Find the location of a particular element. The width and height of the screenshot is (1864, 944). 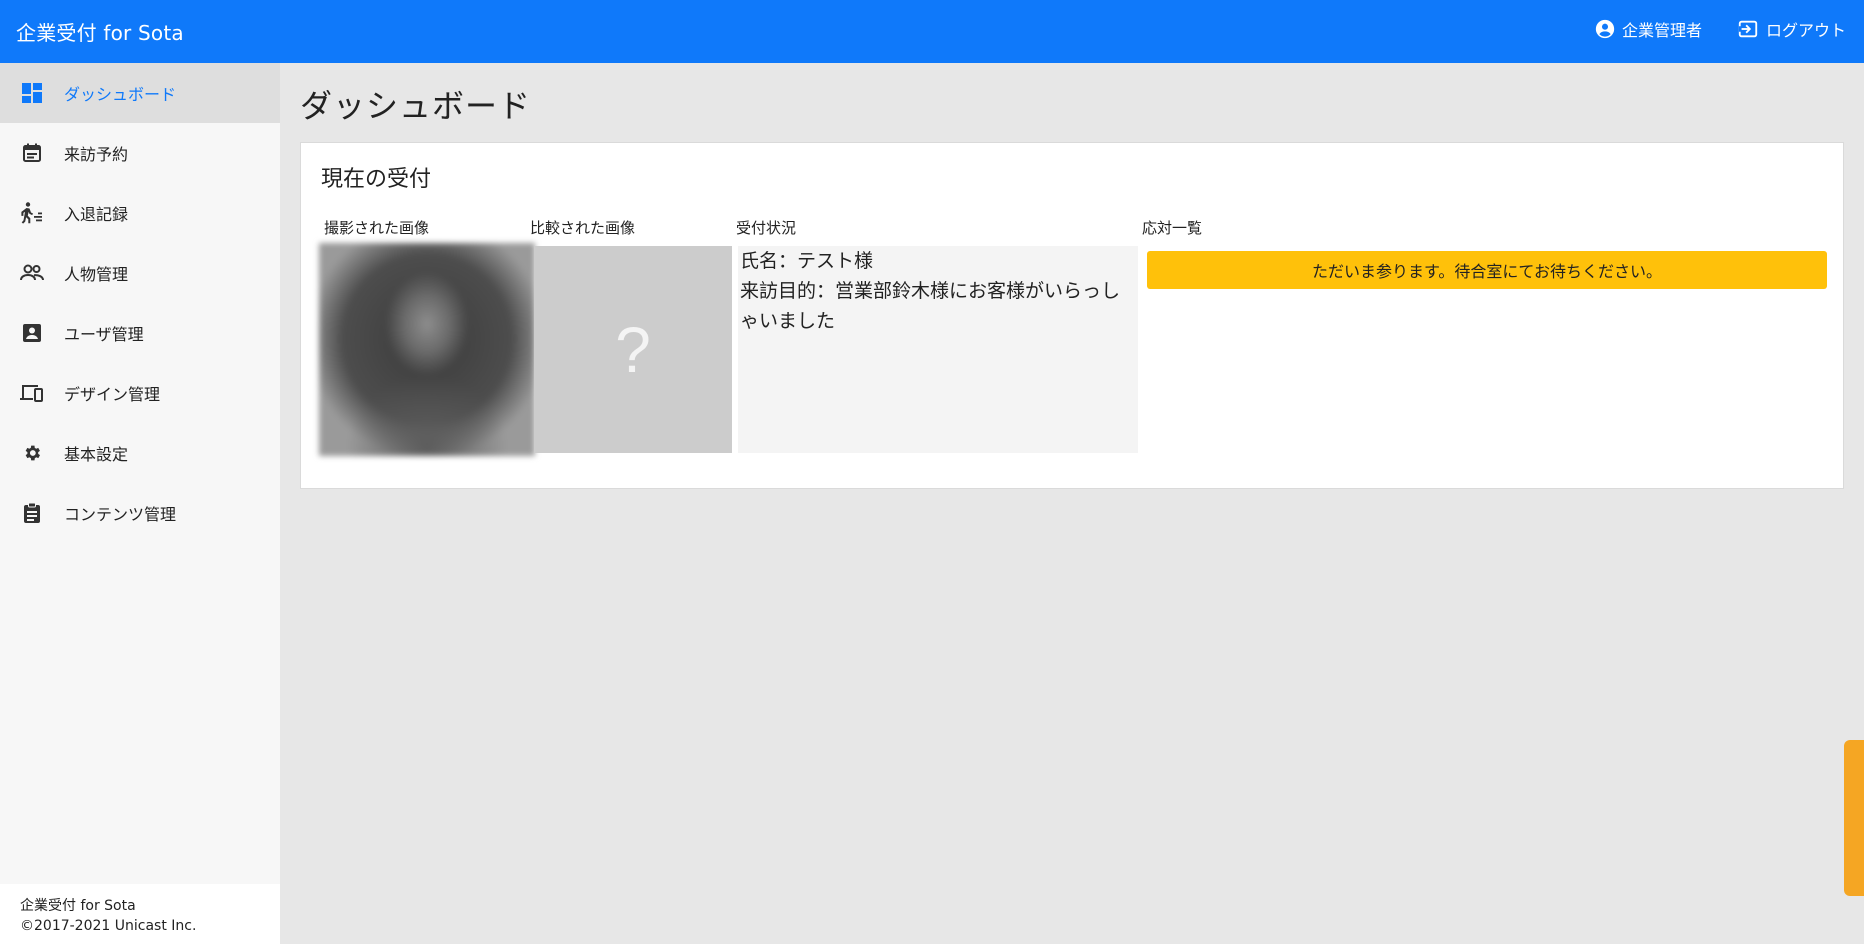

app-title: 企業受付 for Sota is located at coordinates (100, 33).